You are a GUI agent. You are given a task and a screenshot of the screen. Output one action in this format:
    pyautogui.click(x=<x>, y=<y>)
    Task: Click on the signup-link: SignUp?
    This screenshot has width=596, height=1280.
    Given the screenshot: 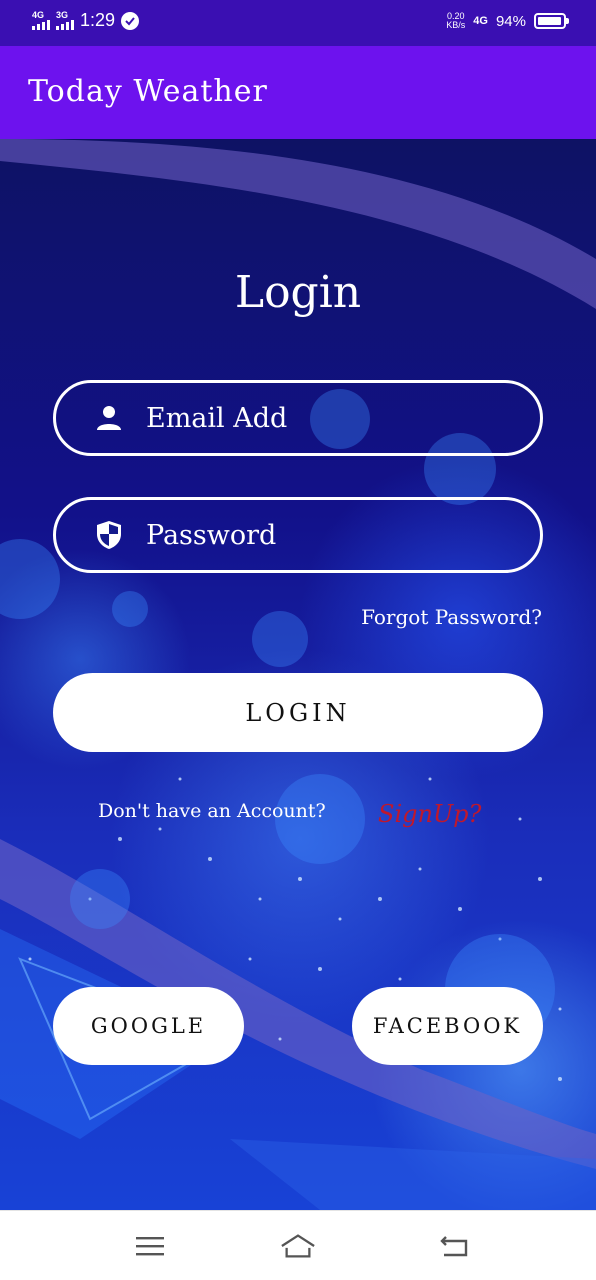 What is the action you would take?
    pyautogui.click(x=429, y=814)
    